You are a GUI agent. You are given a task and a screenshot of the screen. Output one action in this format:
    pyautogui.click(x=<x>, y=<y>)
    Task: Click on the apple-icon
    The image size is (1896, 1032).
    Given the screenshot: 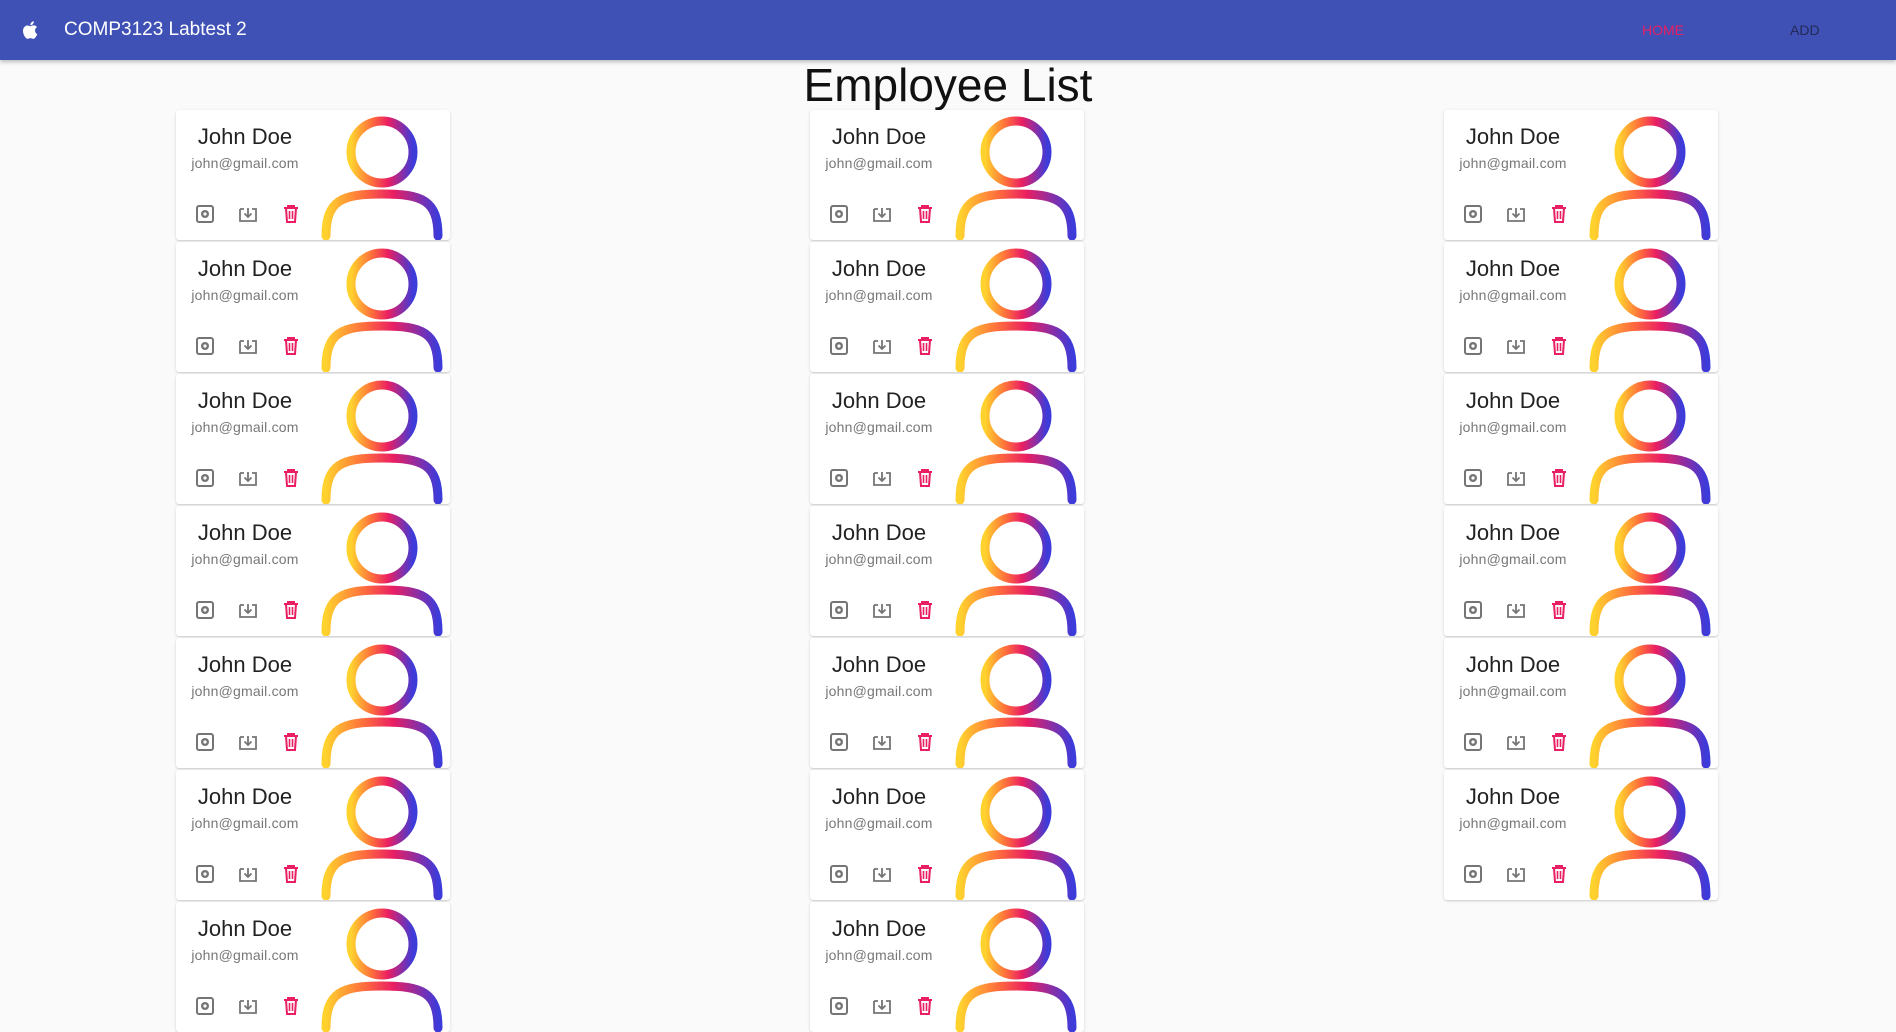 What is the action you would take?
    pyautogui.click(x=31, y=30)
    